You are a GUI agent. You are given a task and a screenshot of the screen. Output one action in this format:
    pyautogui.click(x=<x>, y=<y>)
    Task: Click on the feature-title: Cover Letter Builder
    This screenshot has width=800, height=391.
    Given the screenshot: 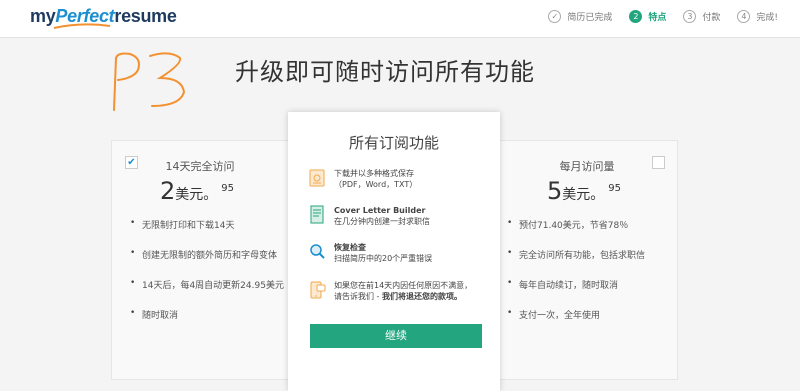 What is the action you would take?
    pyautogui.click(x=380, y=210)
    